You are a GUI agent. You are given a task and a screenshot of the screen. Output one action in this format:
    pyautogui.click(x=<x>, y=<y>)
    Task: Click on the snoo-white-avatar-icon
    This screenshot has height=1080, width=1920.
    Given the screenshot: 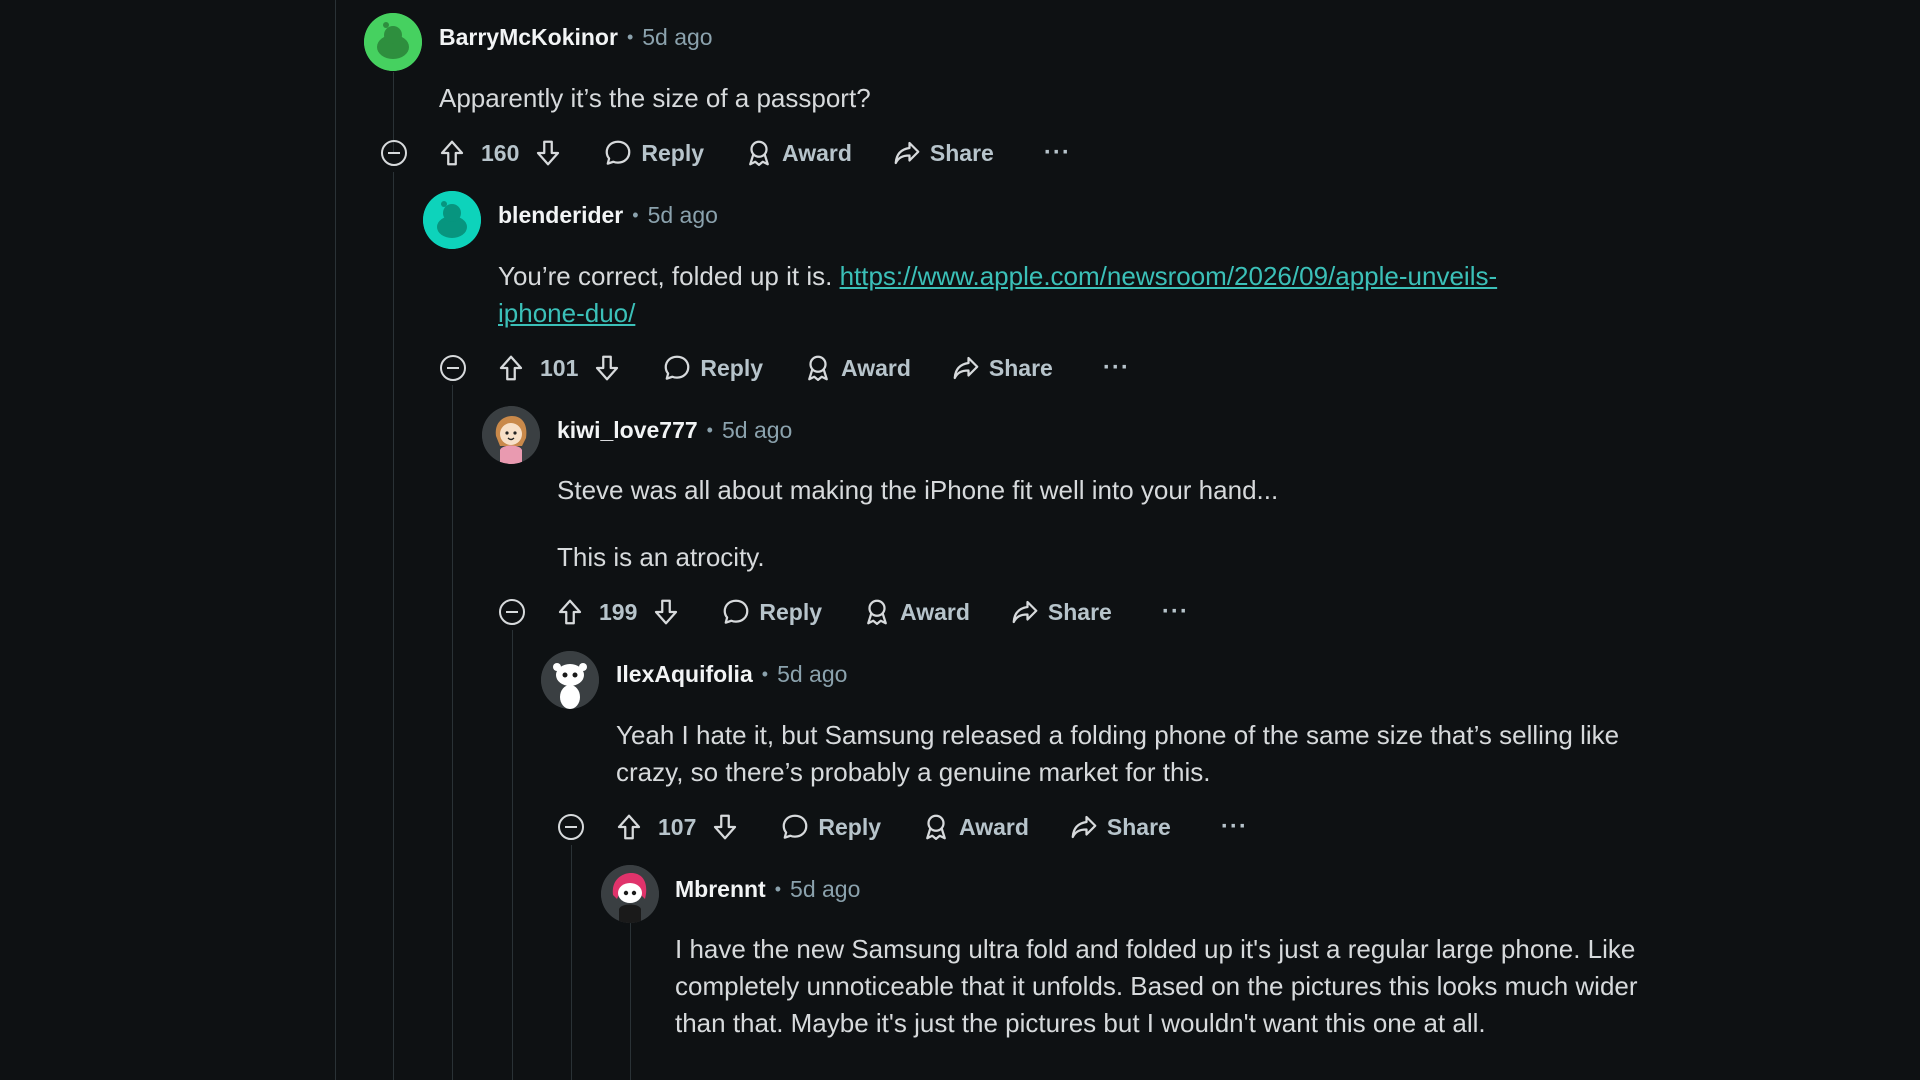 What is the action you would take?
    pyautogui.click(x=570, y=680)
    